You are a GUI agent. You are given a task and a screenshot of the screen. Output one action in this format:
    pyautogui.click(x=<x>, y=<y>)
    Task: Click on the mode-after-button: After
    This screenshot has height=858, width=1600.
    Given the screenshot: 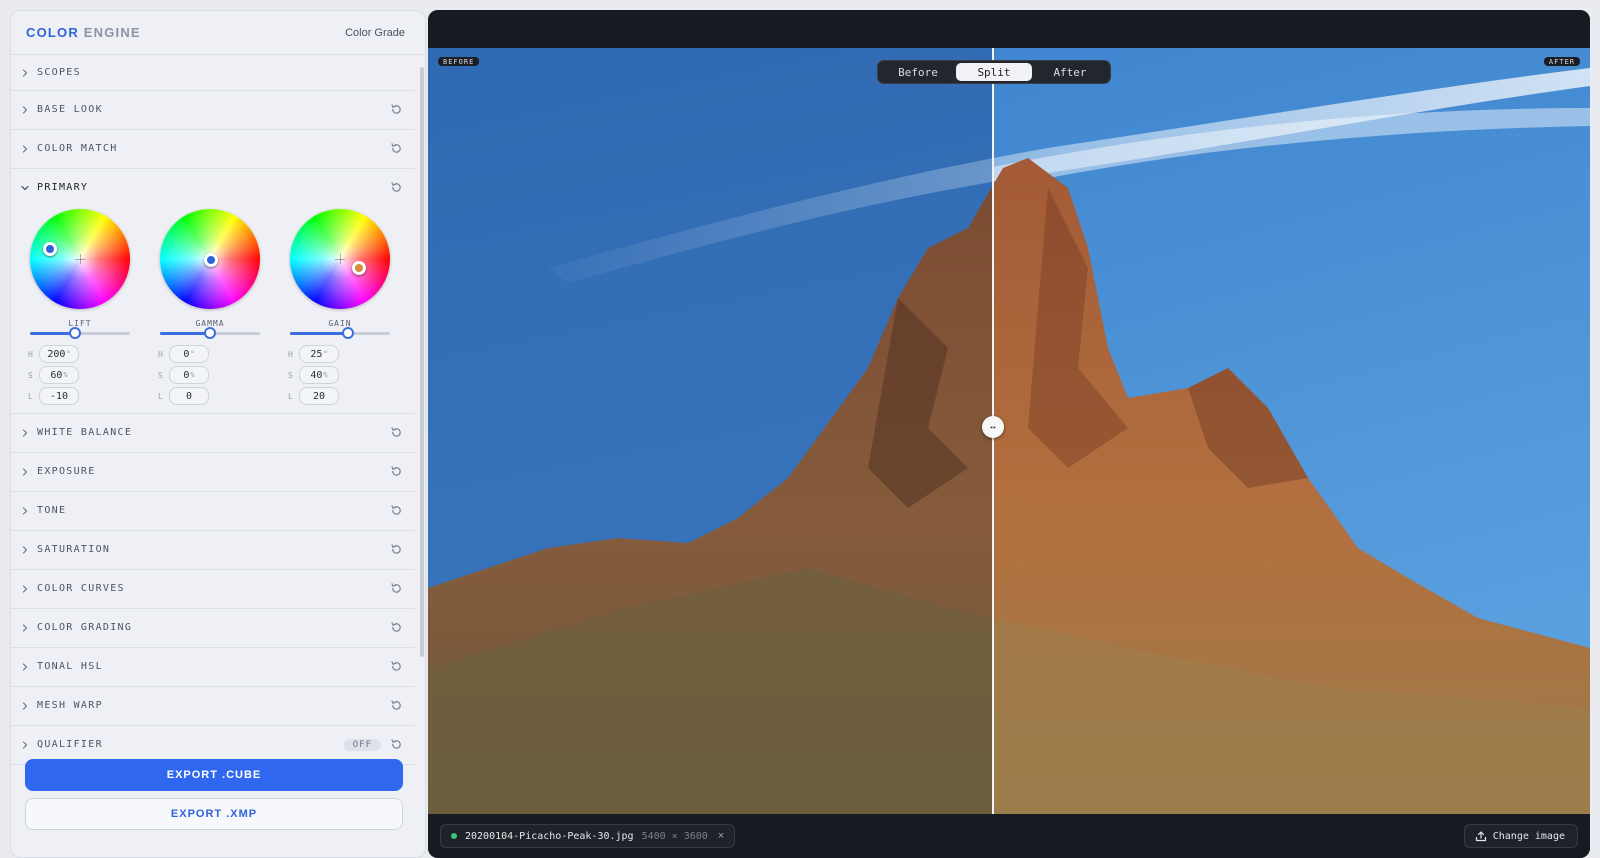 What is the action you would take?
    pyautogui.click(x=1070, y=72)
    